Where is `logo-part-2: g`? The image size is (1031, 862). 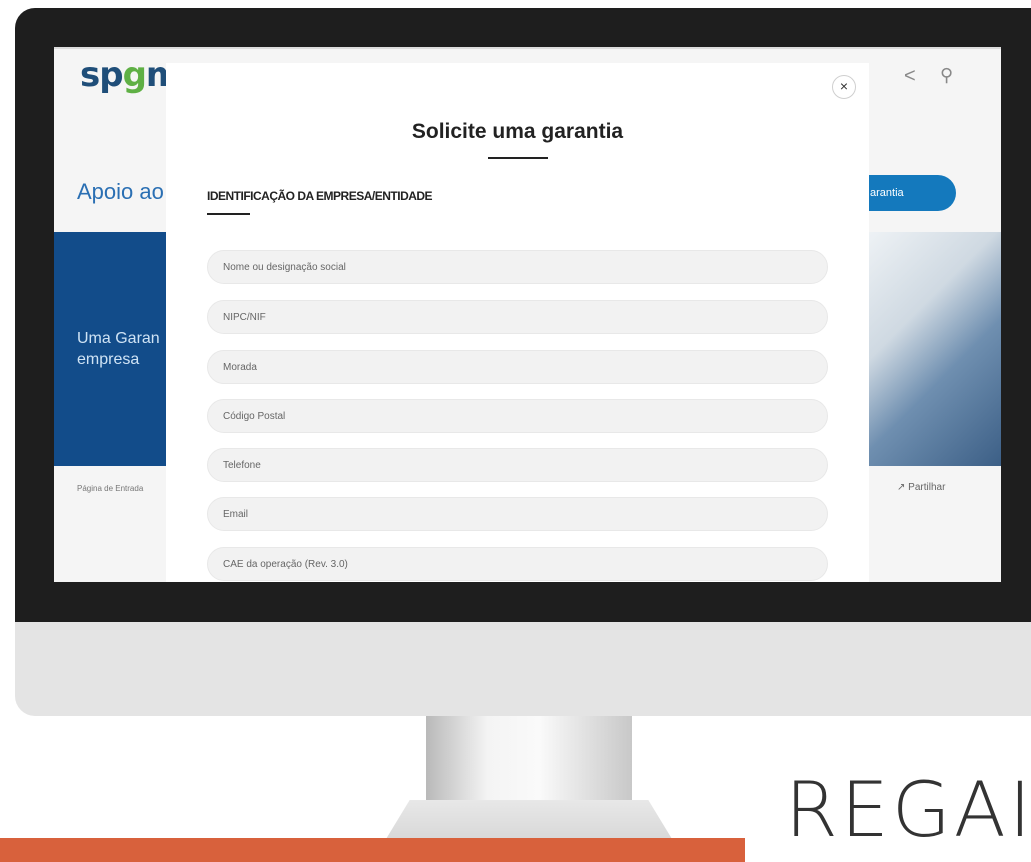 logo-part-2: g is located at coordinates (134, 75).